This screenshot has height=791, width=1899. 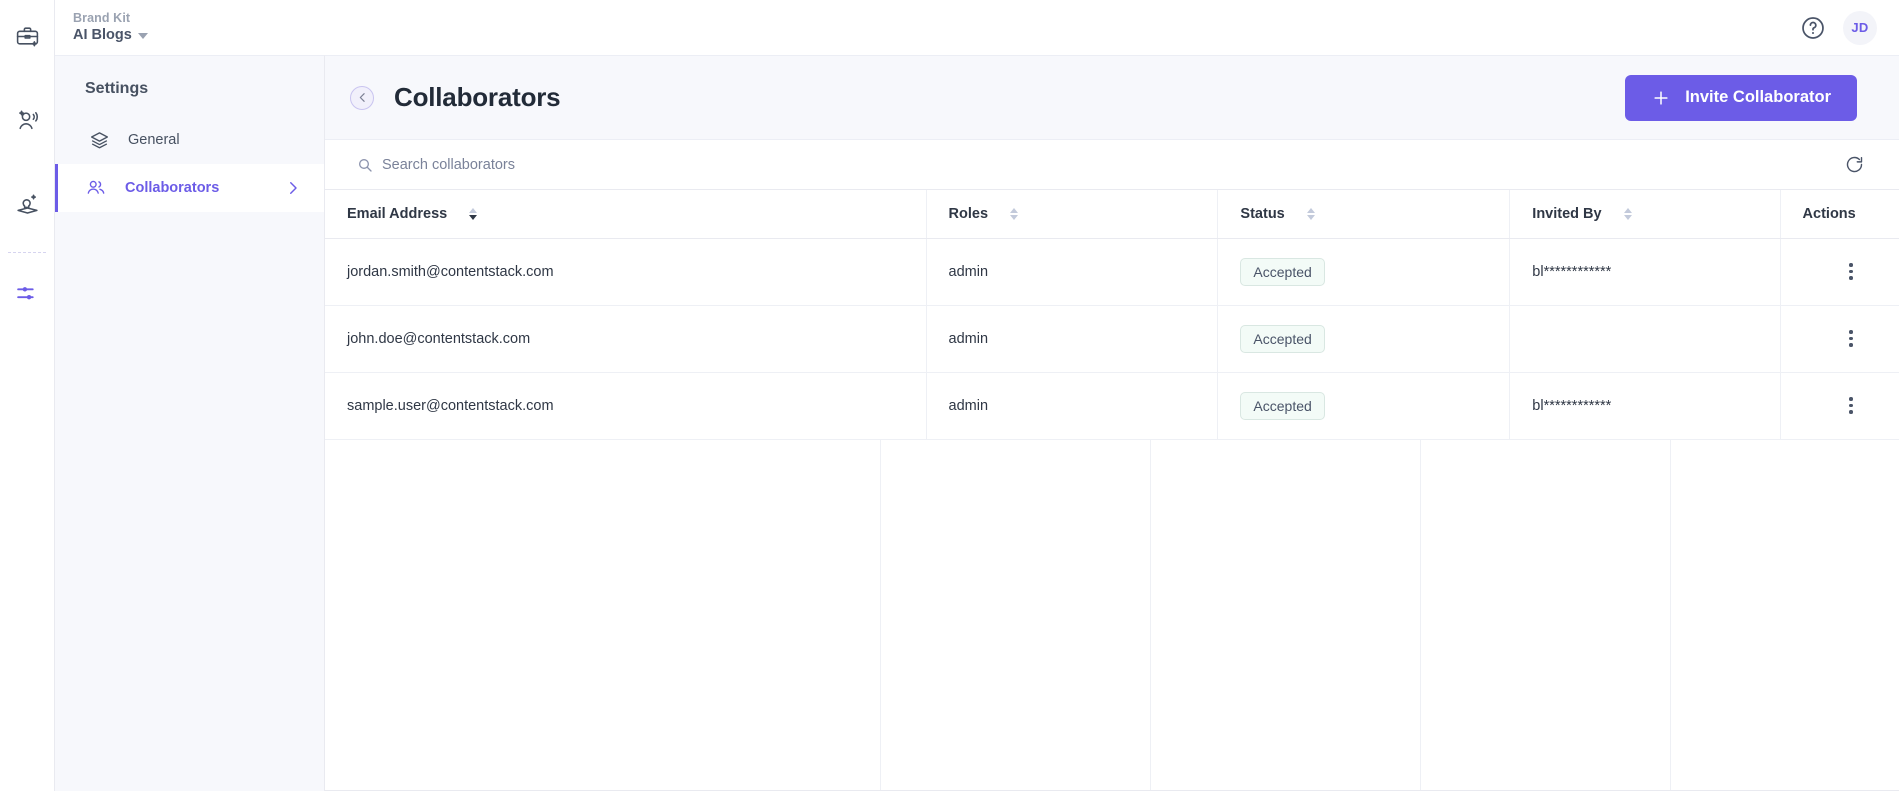 What do you see at coordinates (473, 213) in the screenshot?
I see `sort-toggle-email` at bounding box center [473, 213].